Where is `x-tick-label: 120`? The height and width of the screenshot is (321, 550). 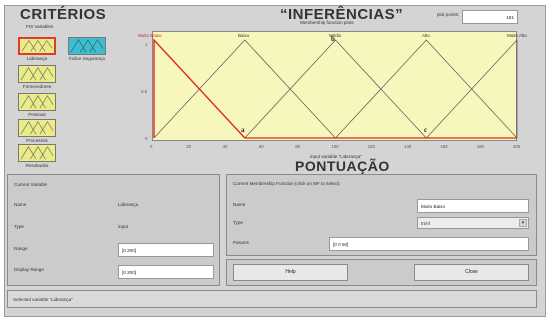
x-tick-label: 120 is located at coordinates (371, 146).